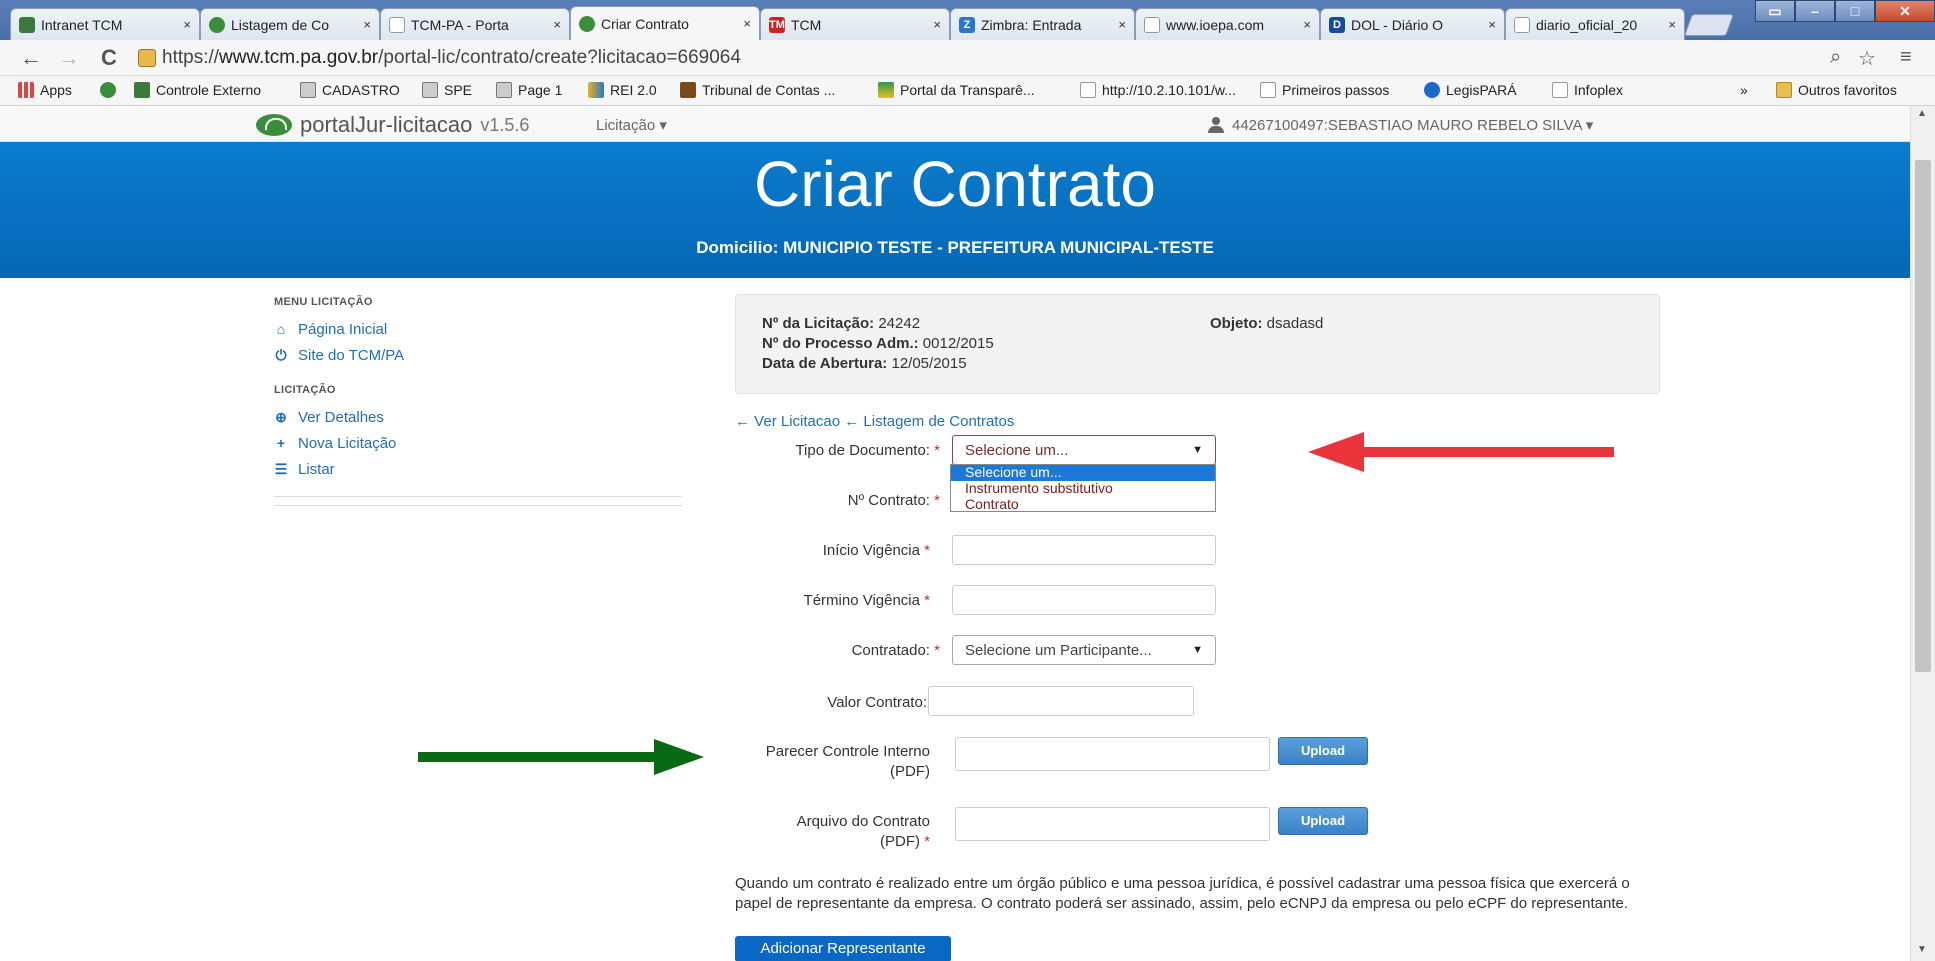 The image size is (1935, 961). I want to click on new-tab-button, so click(1709, 25).